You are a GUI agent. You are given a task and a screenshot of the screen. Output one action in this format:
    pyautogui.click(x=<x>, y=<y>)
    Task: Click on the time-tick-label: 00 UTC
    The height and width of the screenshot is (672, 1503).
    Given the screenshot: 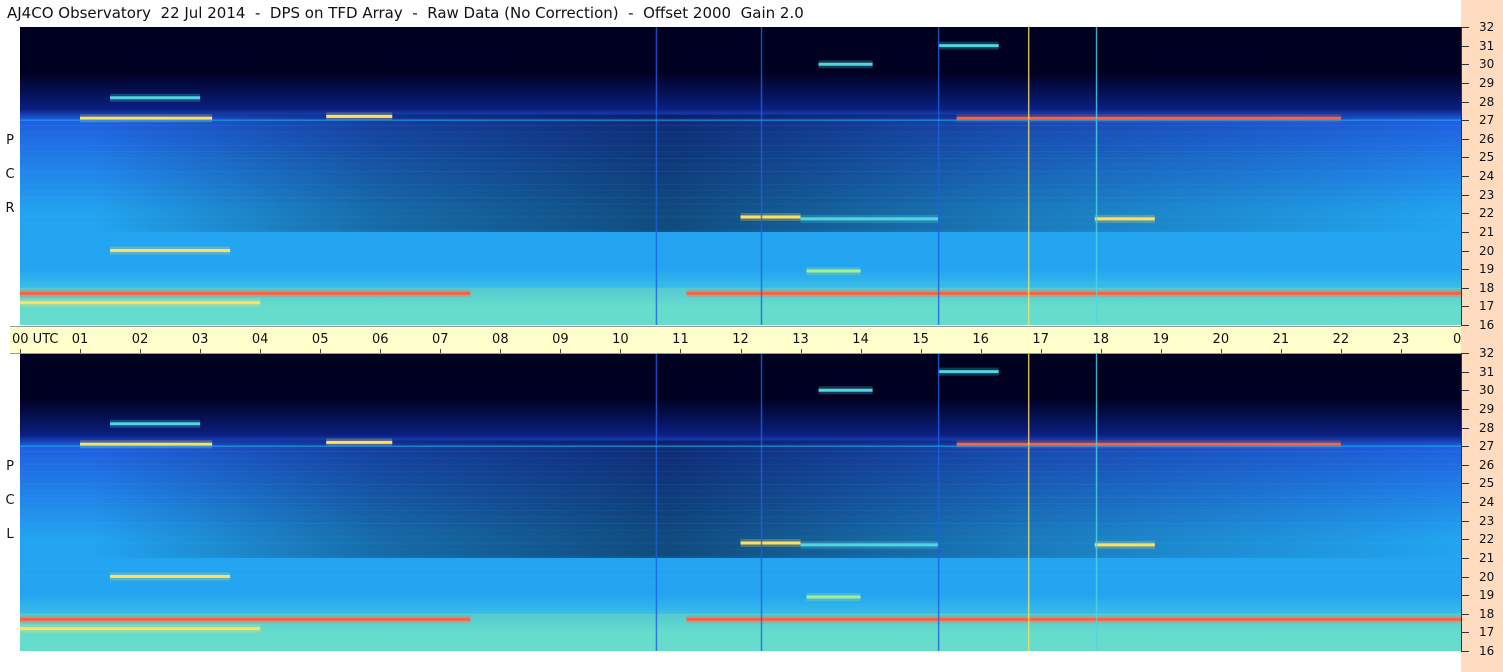 What is the action you would take?
    pyautogui.click(x=35, y=339)
    